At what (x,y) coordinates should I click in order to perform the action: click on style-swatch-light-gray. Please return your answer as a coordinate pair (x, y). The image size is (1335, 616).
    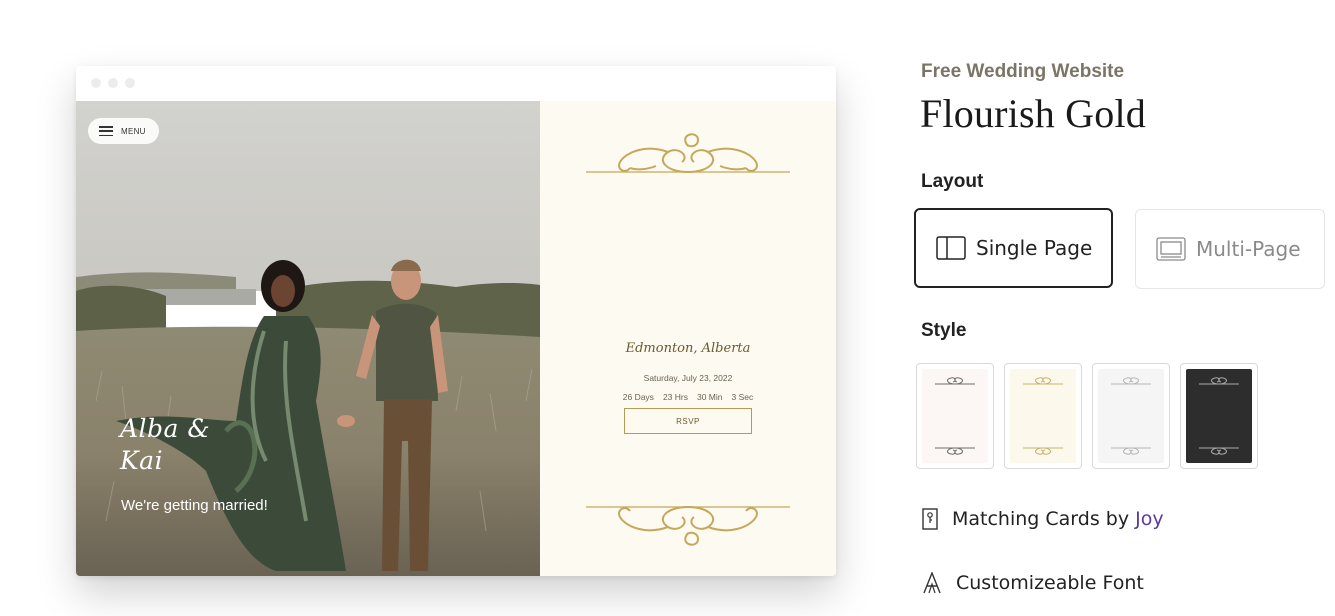
    Looking at the image, I should click on (1131, 416).